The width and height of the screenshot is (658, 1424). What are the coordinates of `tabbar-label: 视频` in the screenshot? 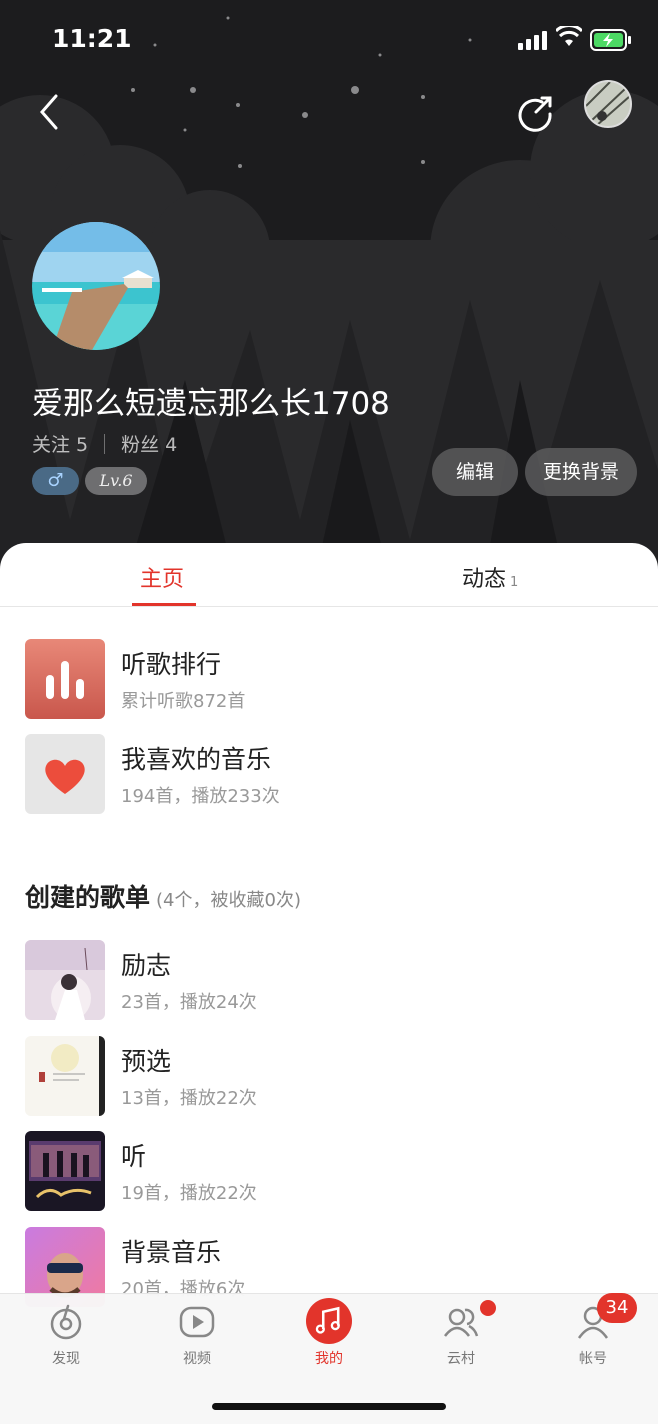 It's located at (197, 1359).